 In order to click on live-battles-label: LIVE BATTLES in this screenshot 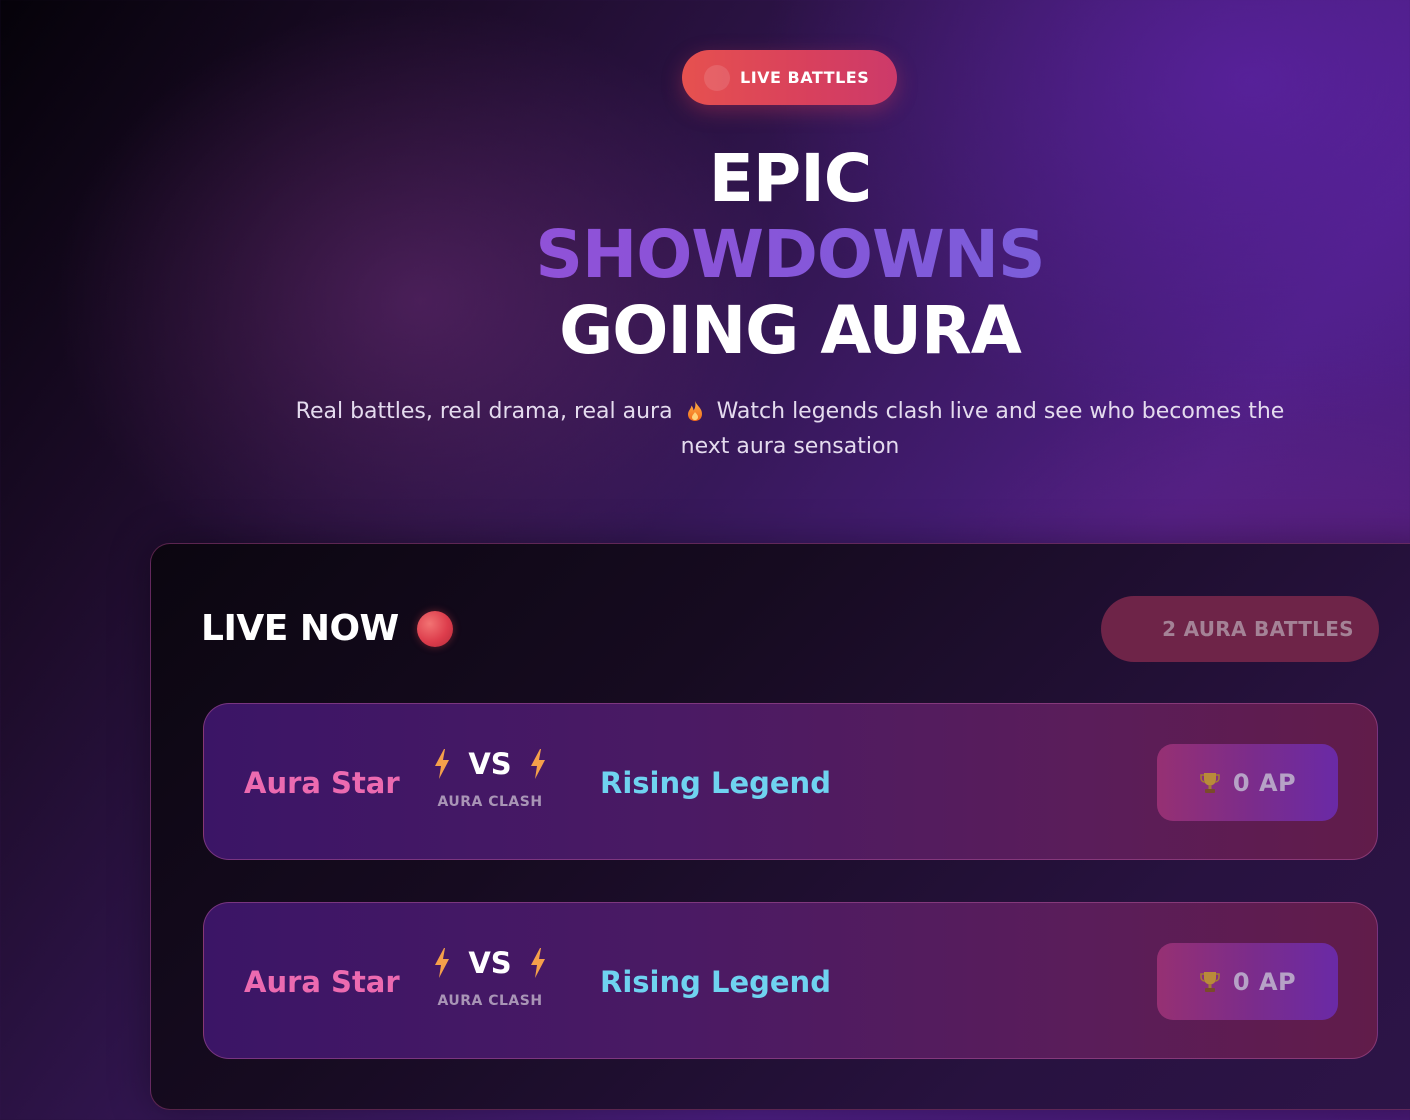, I will do `click(805, 77)`.